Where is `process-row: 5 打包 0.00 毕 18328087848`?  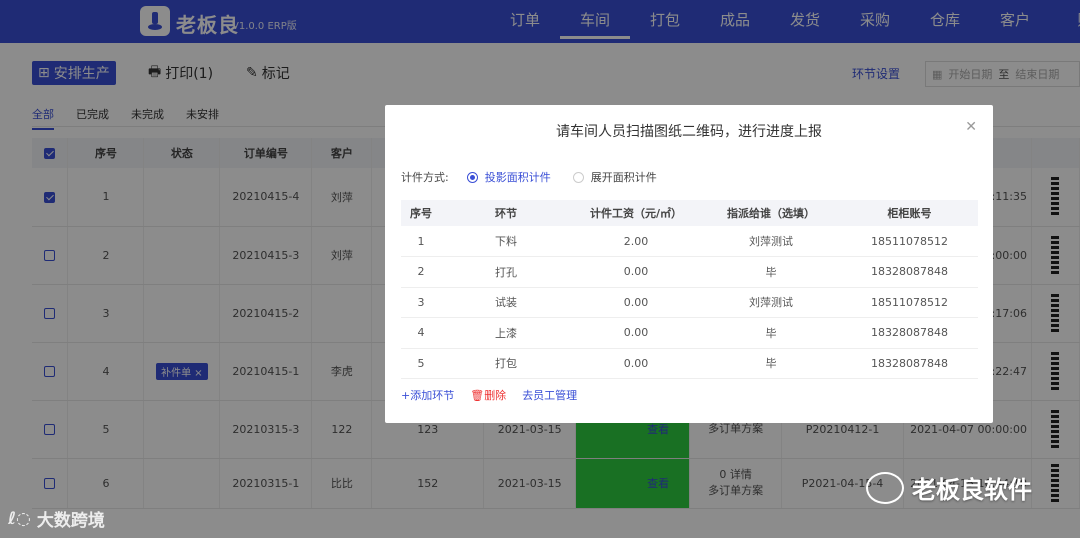 process-row: 5 打包 0.00 毕 18328087848 is located at coordinates (689, 363).